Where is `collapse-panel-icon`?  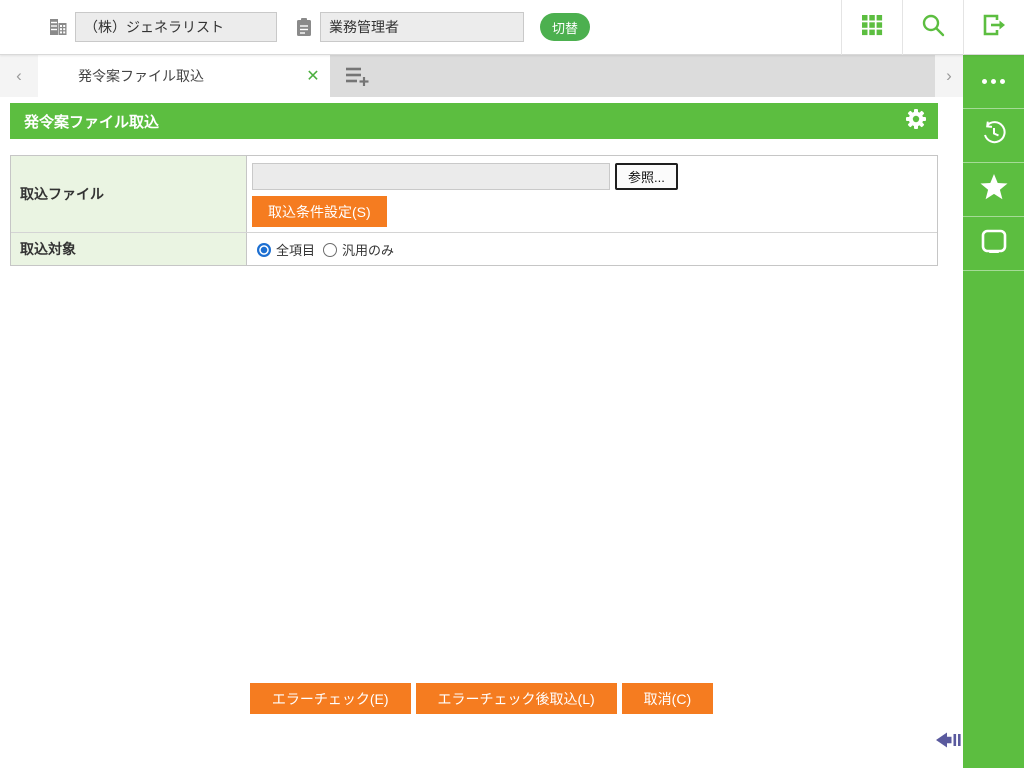 collapse-panel-icon is located at coordinates (948, 743).